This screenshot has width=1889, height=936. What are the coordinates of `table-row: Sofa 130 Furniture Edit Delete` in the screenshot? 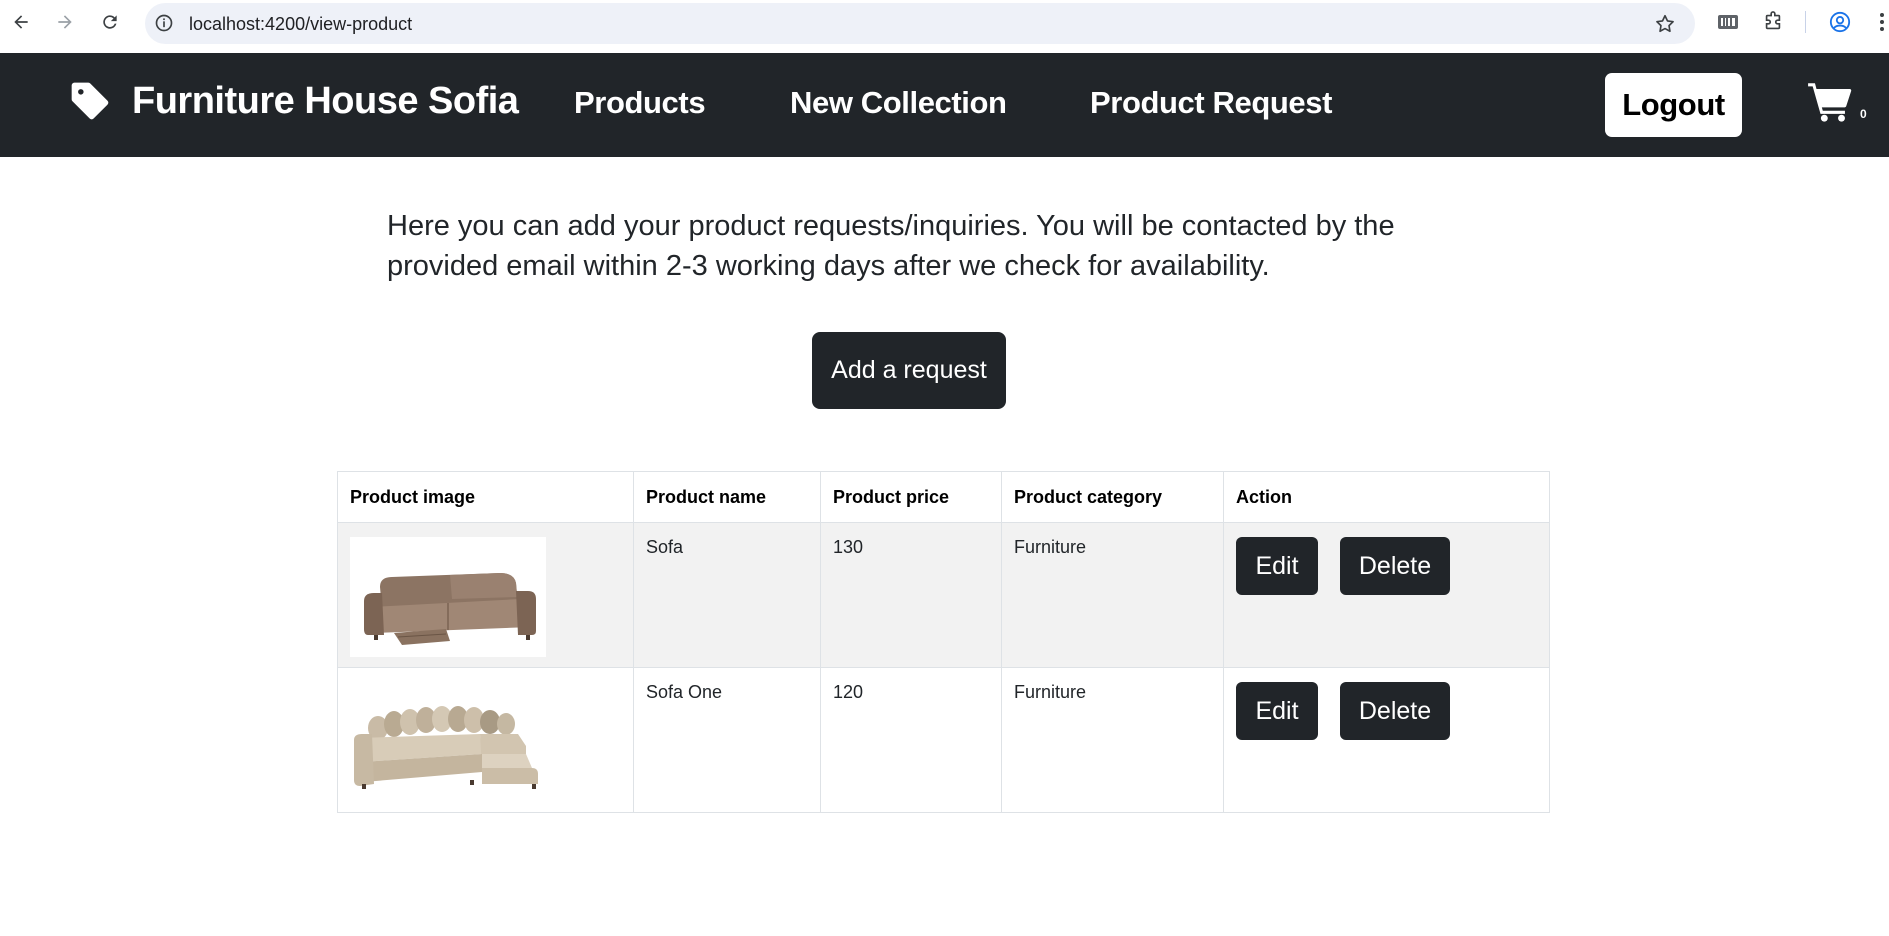 It's located at (943, 595).